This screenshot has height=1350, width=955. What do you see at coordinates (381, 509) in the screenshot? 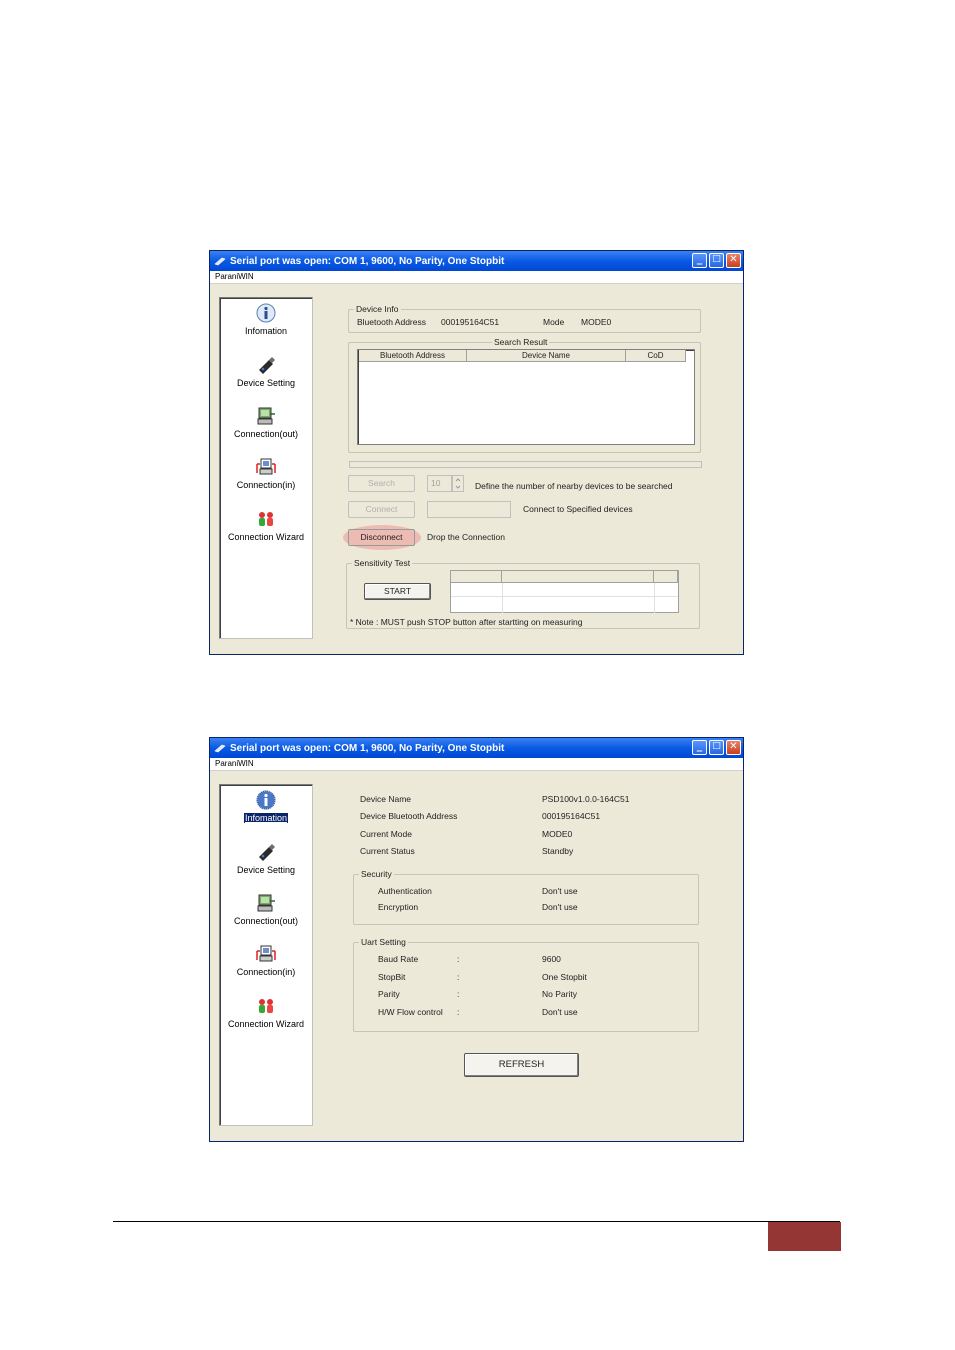
I see `connect-button: Connect` at bounding box center [381, 509].